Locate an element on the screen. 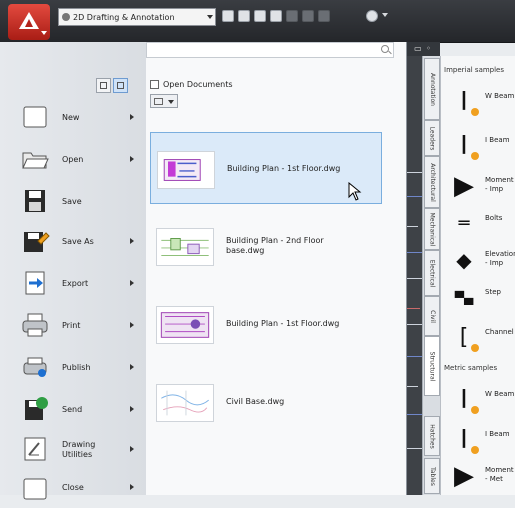  mouse-cursor-icon is located at coordinates (355, 191).